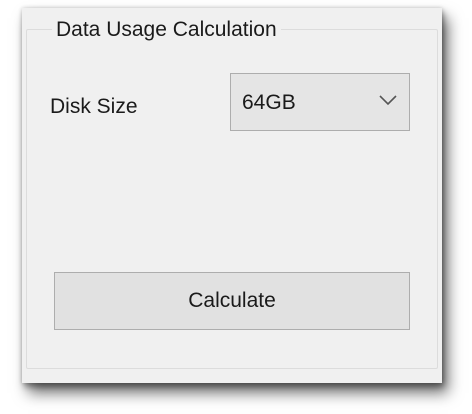  What do you see at coordinates (269, 102) in the screenshot?
I see `disk-size-selected-value: 64GB` at bounding box center [269, 102].